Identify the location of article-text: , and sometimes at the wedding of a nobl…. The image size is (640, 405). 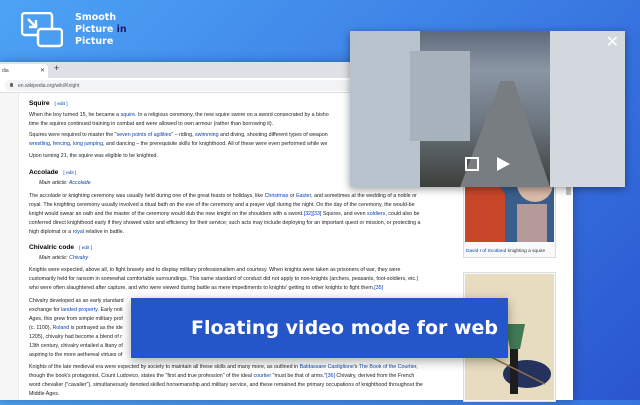
(364, 196).